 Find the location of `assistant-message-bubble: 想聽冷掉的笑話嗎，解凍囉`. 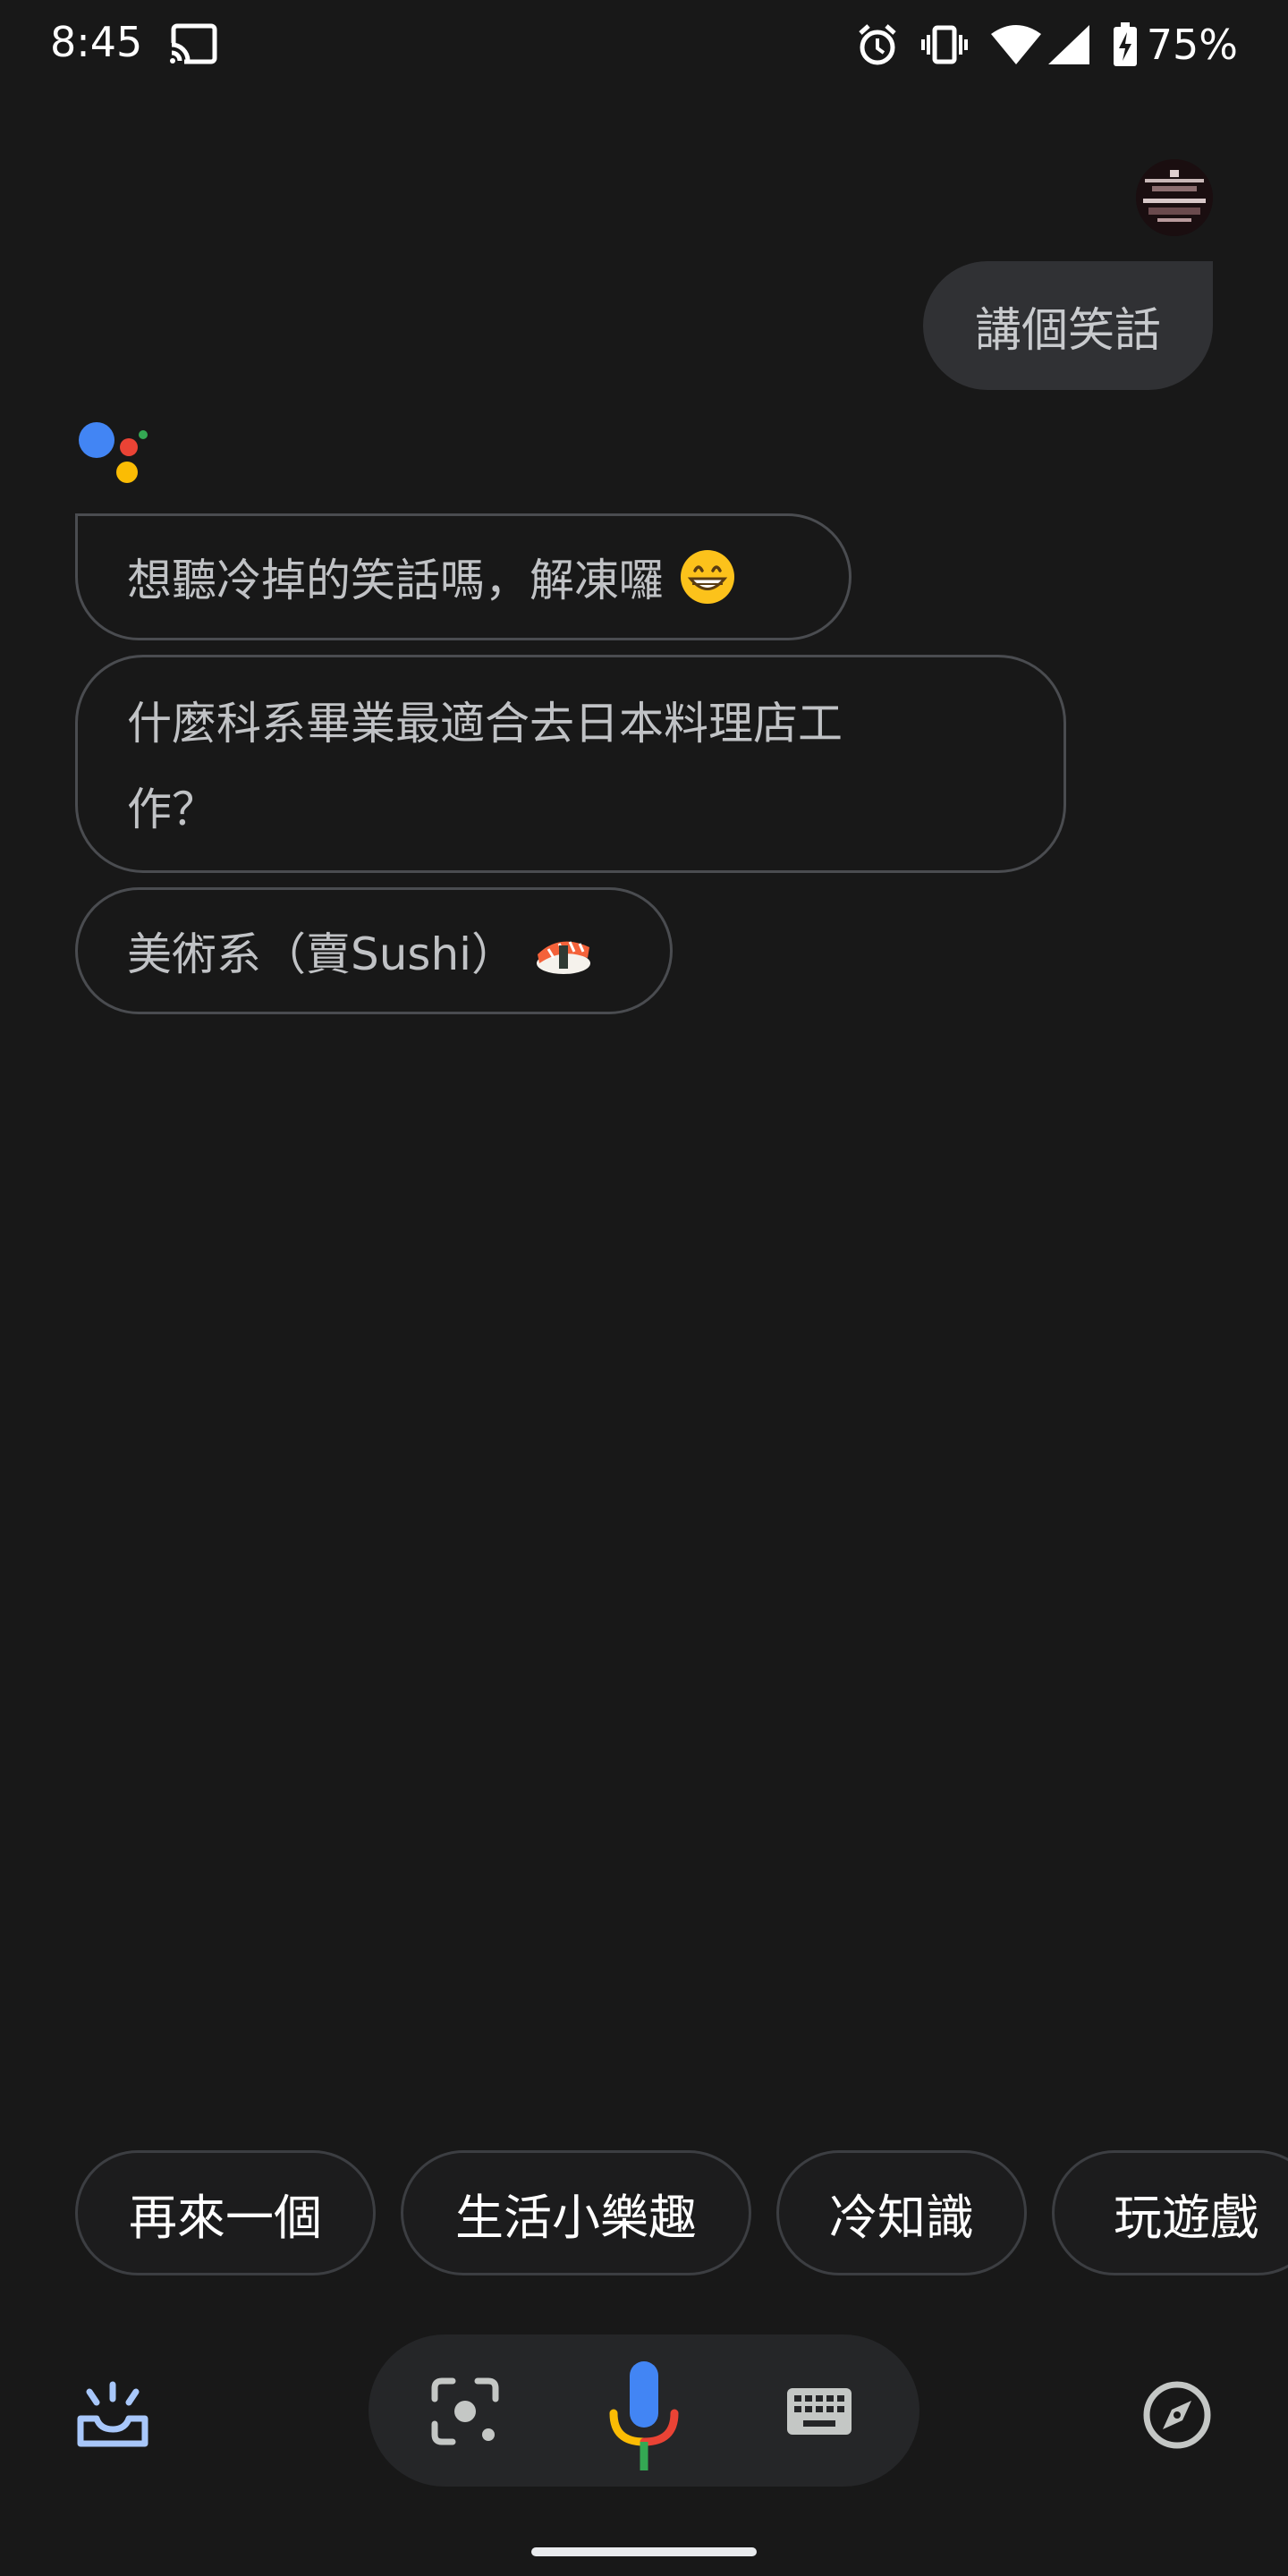

assistant-message-bubble: 想聽冷掉的笑話嗎，解凍囉 is located at coordinates (463, 576).